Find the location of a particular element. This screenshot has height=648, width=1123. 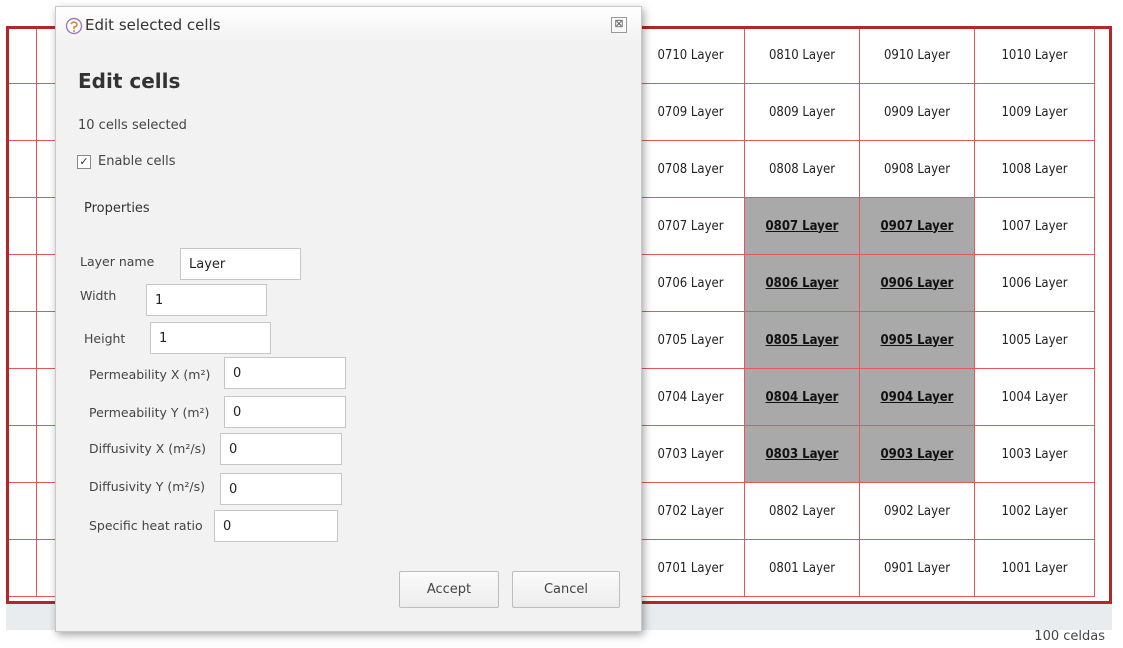

grid-cell: 1010 Layer is located at coordinates (1034, 56).